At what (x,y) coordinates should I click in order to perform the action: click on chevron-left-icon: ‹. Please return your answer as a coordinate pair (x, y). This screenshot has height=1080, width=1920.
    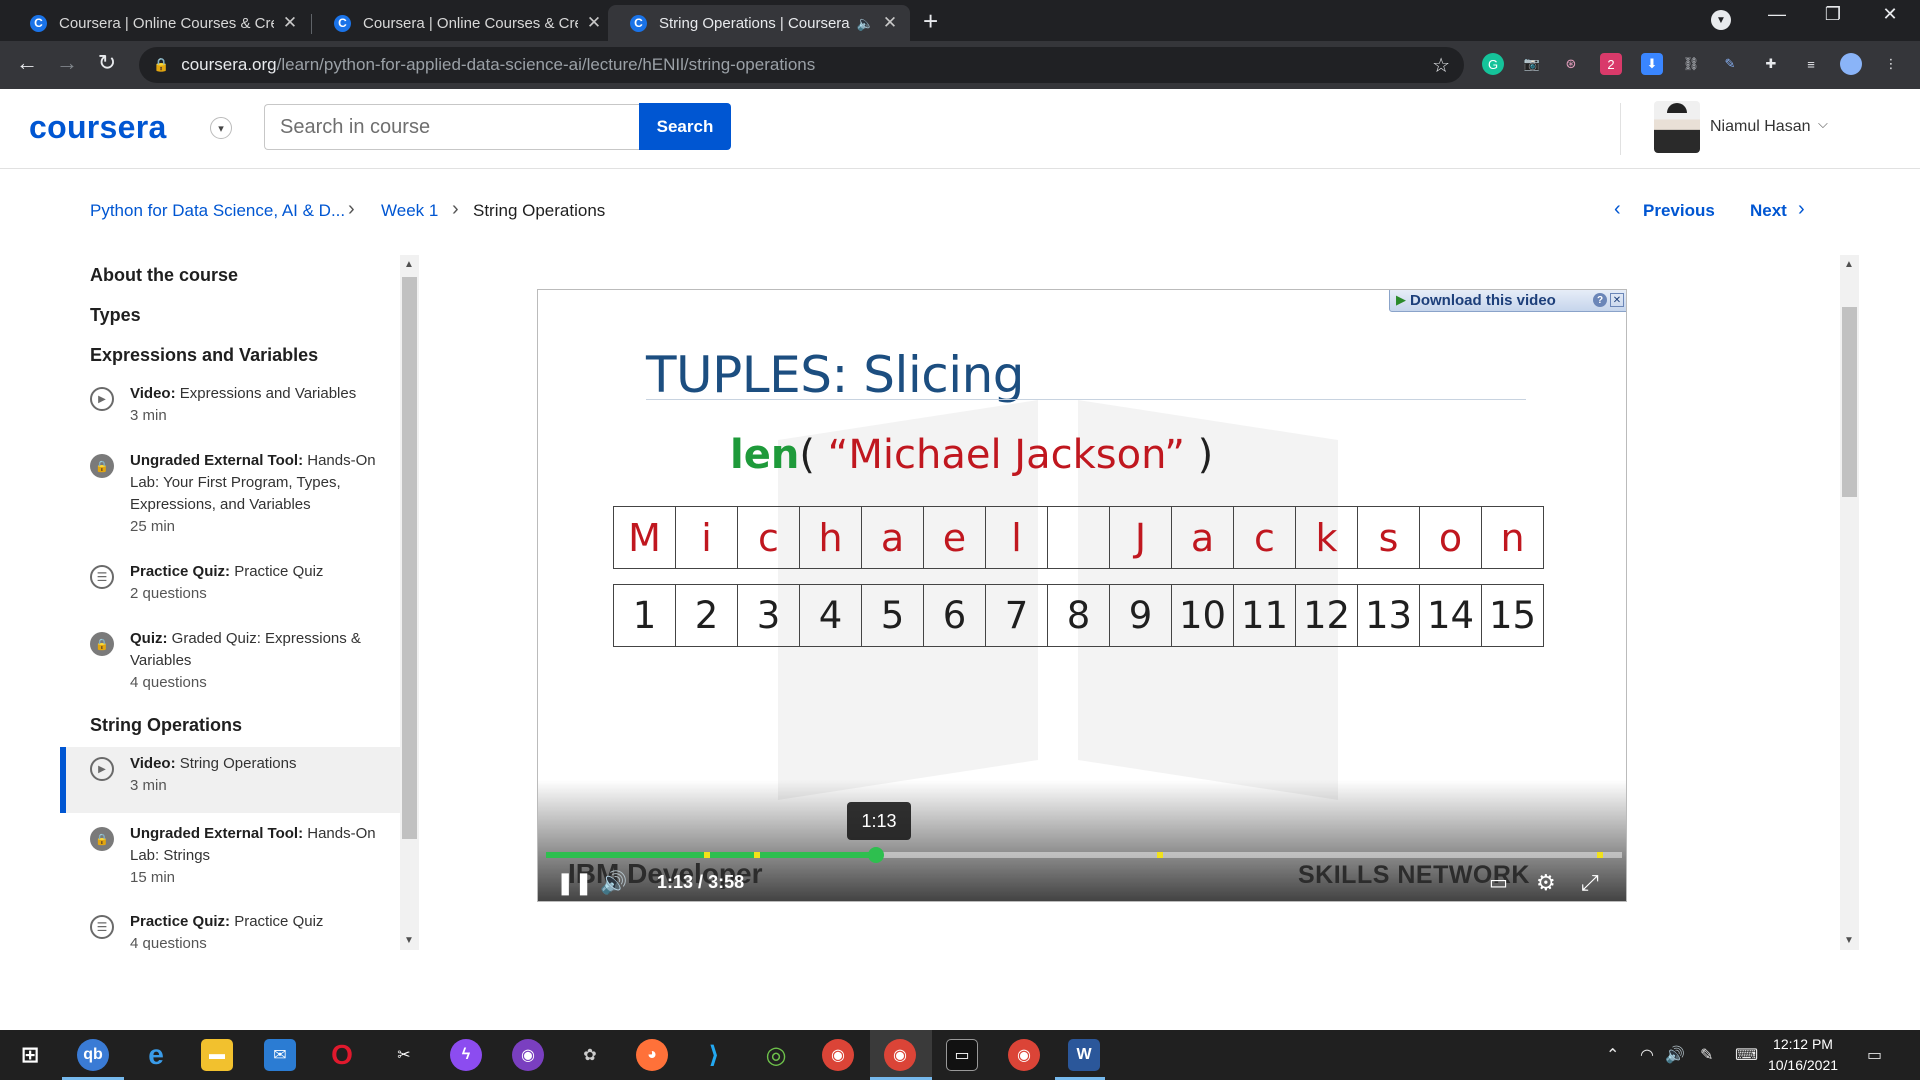
    Looking at the image, I should click on (1617, 209).